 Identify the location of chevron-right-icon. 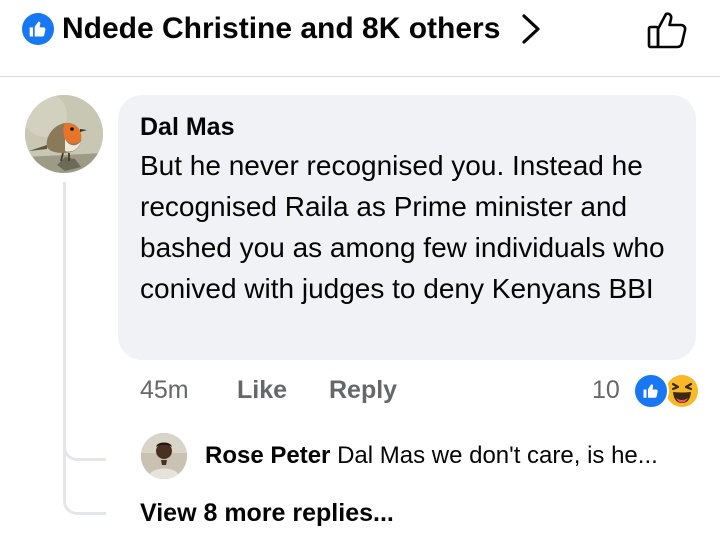
(531, 29).